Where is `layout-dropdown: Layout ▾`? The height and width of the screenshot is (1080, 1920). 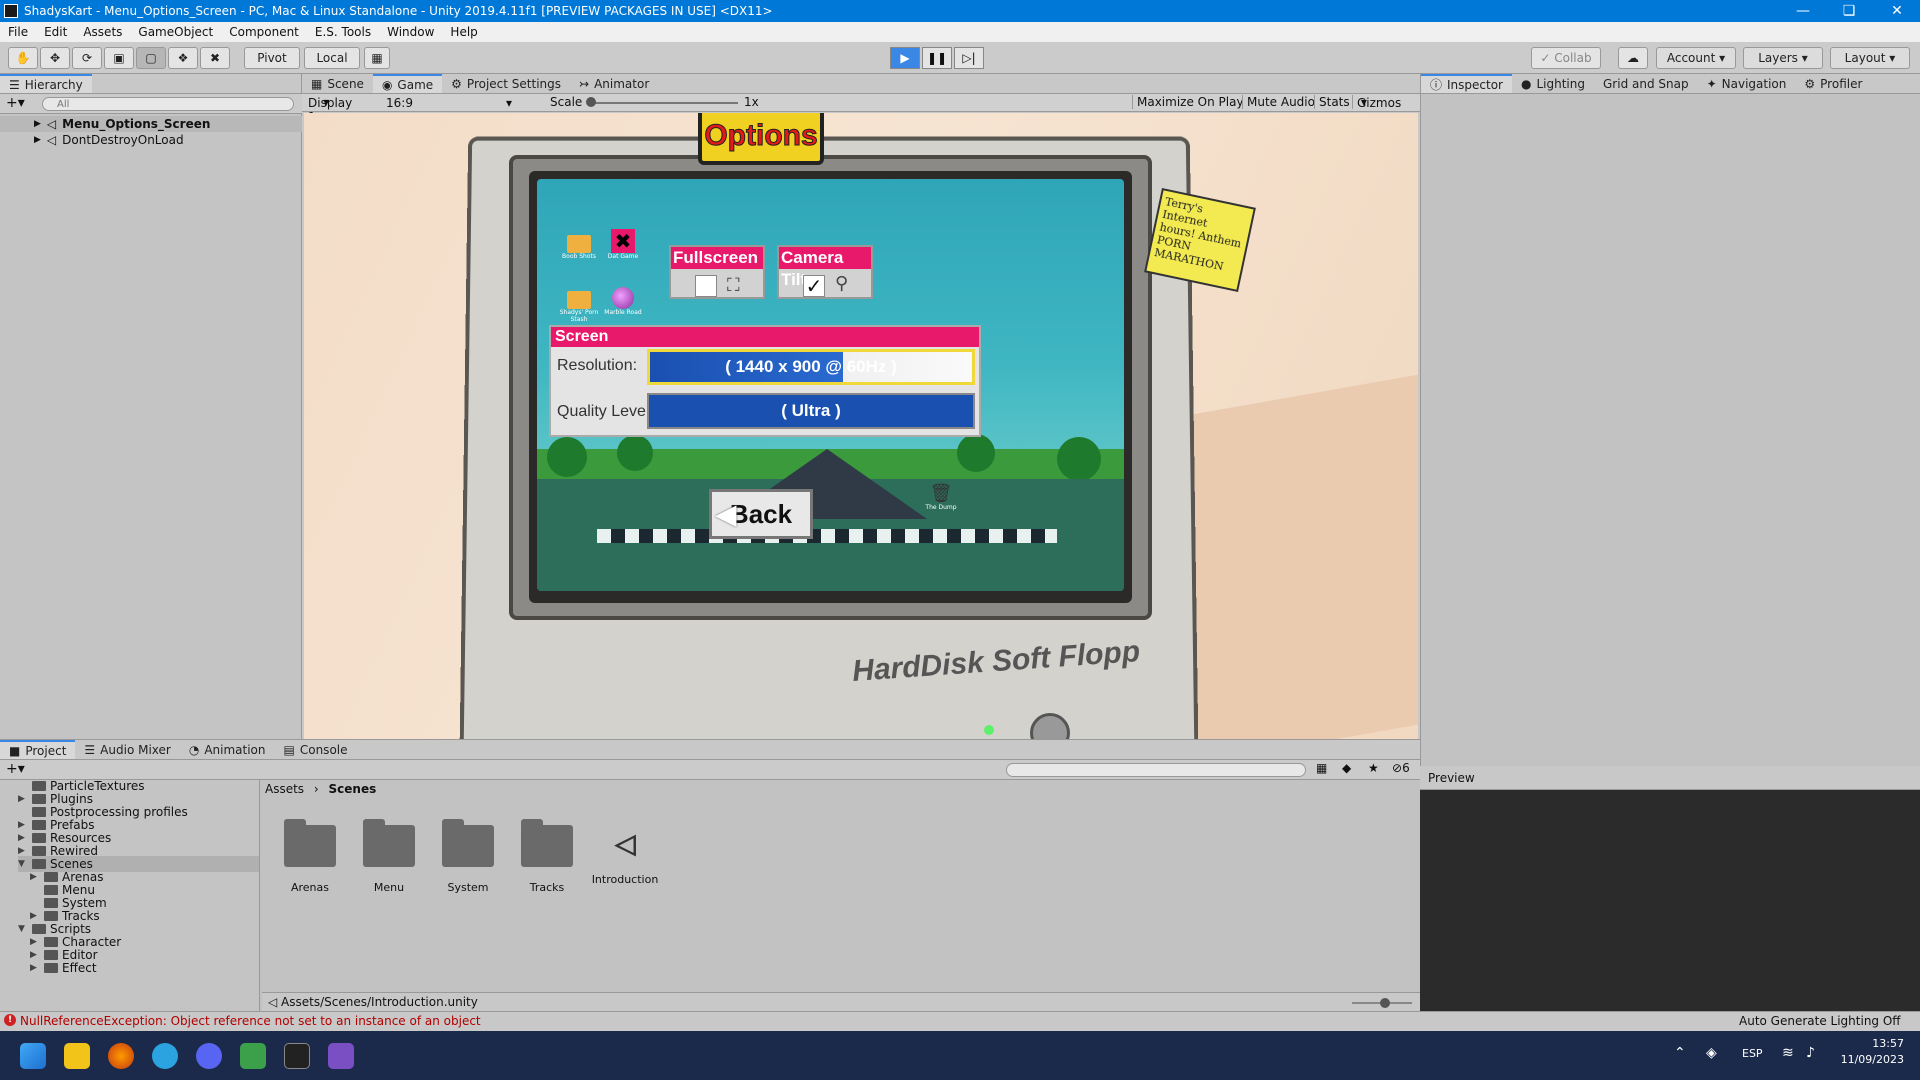
layout-dropdown: Layout ▾ is located at coordinates (1870, 58).